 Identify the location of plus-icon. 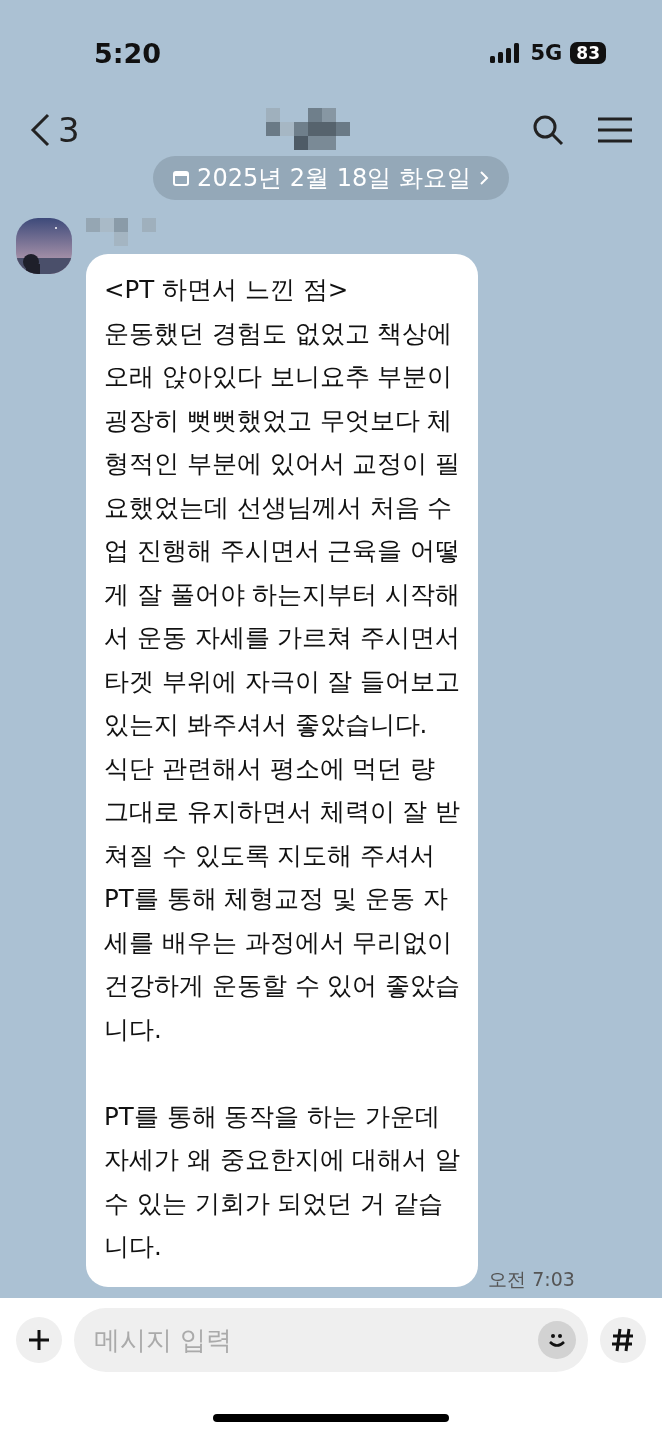
(39, 1340).